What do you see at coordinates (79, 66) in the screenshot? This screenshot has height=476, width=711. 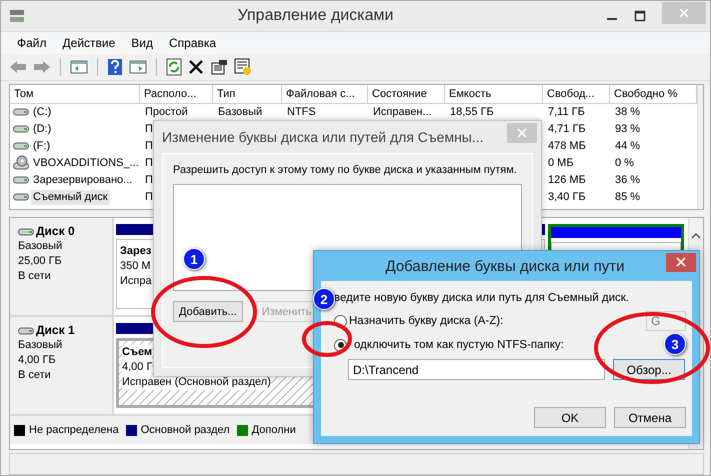 I see `show-pane-icon` at bounding box center [79, 66].